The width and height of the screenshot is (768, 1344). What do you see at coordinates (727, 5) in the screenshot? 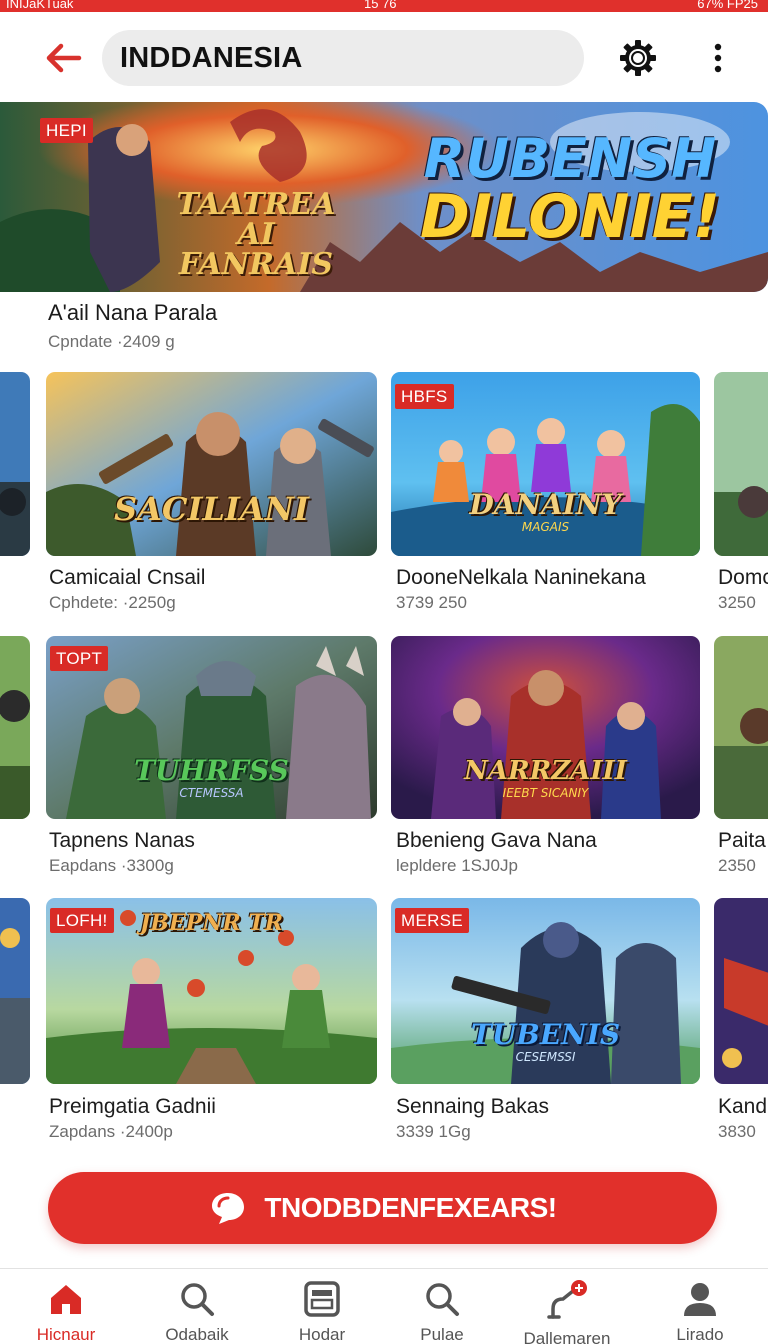
I see `status-right-text: 67% FP25` at bounding box center [727, 5].